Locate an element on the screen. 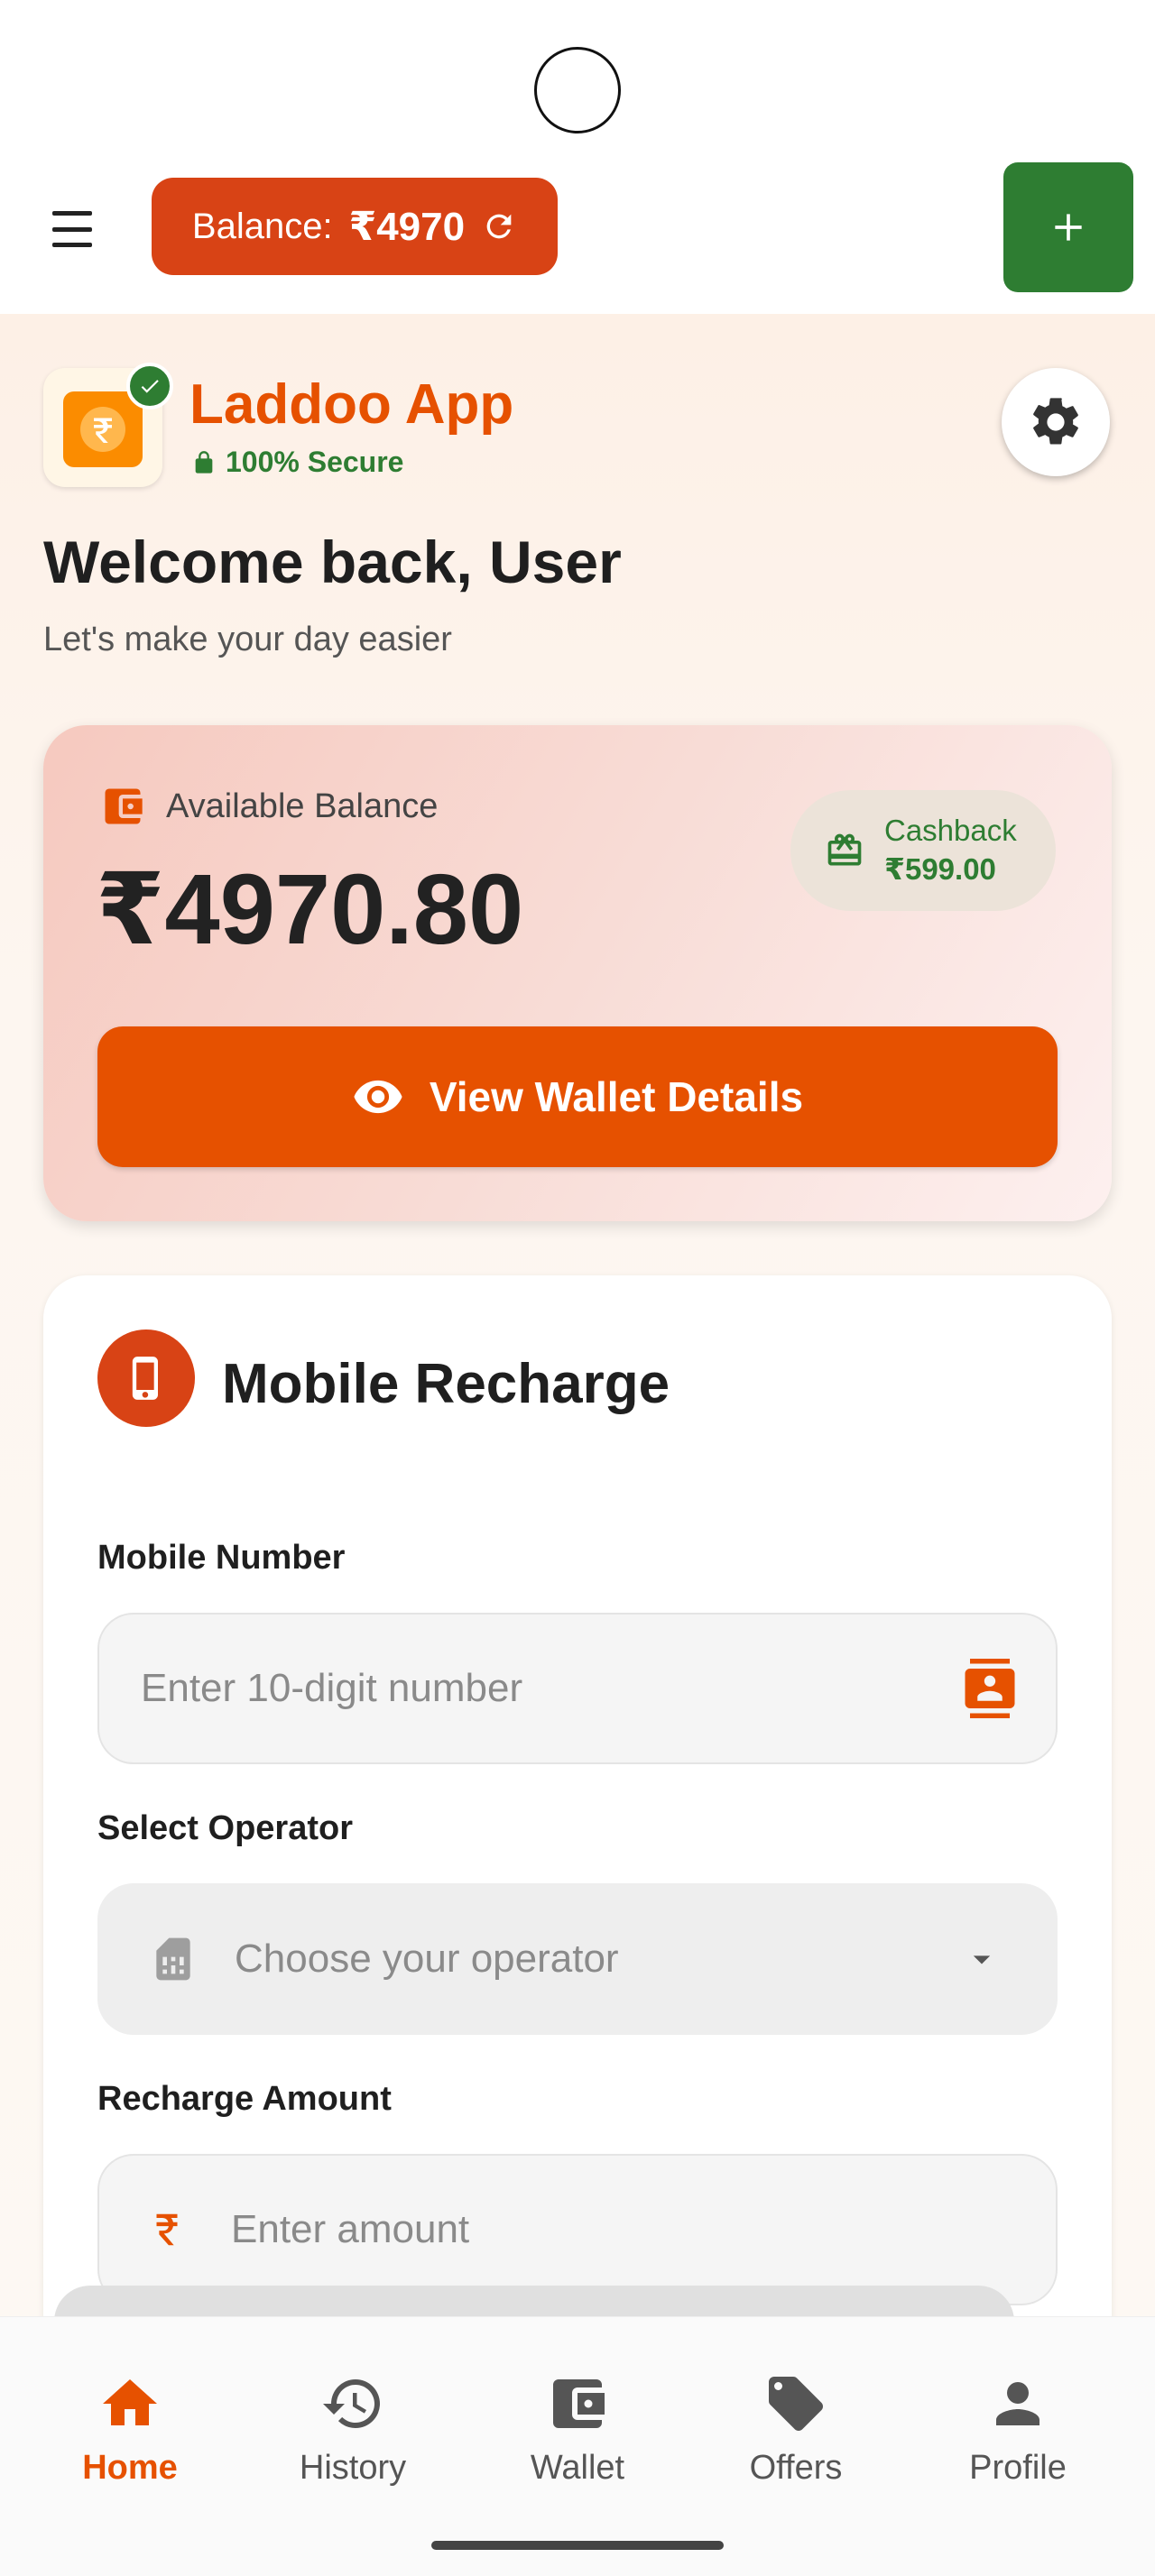 This screenshot has width=1155, height=2576. bottom-navigation: Home History Wallet Offers Profile is located at coordinates (577, 2446).